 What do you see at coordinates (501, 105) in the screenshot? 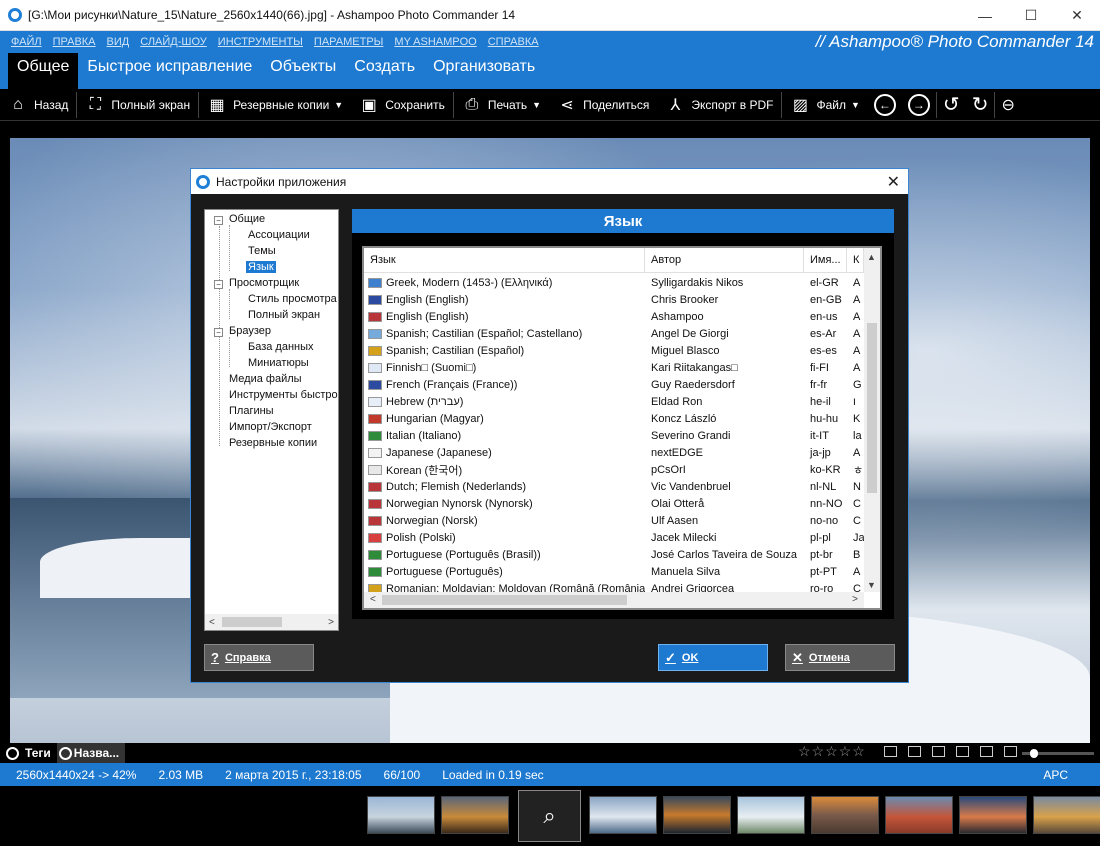
I see `print-button: ⎙ Печать ▼` at bounding box center [501, 105].